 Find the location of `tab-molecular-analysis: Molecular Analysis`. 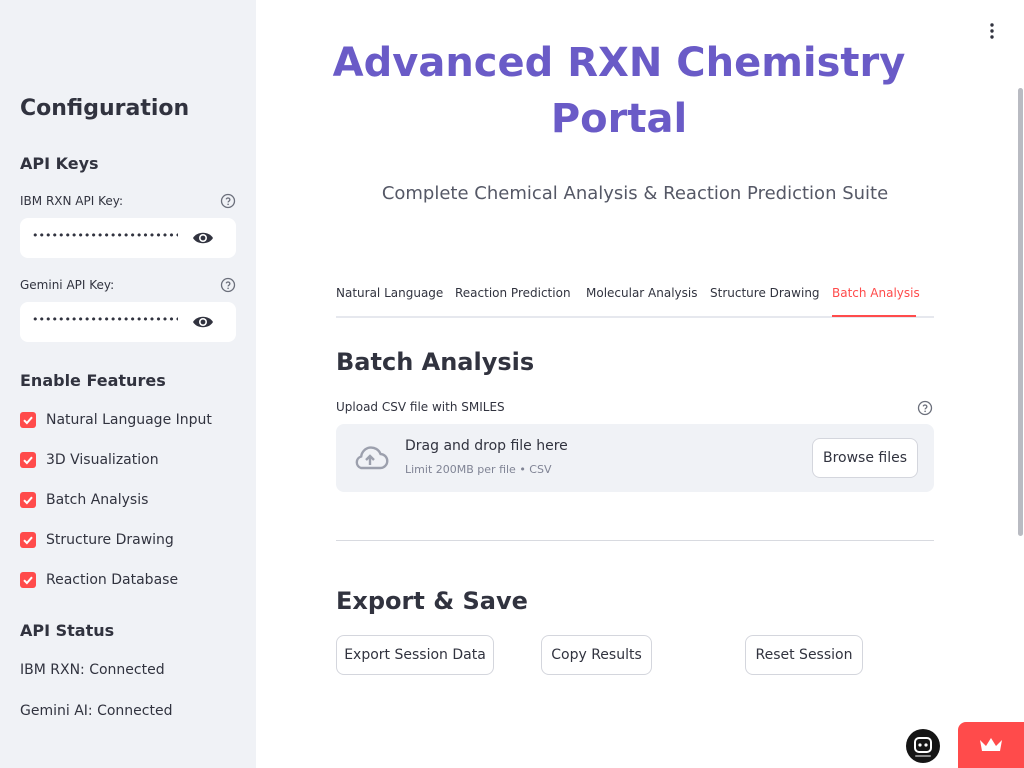

tab-molecular-analysis: Molecular Analysis is located at coordinates (642, 293).